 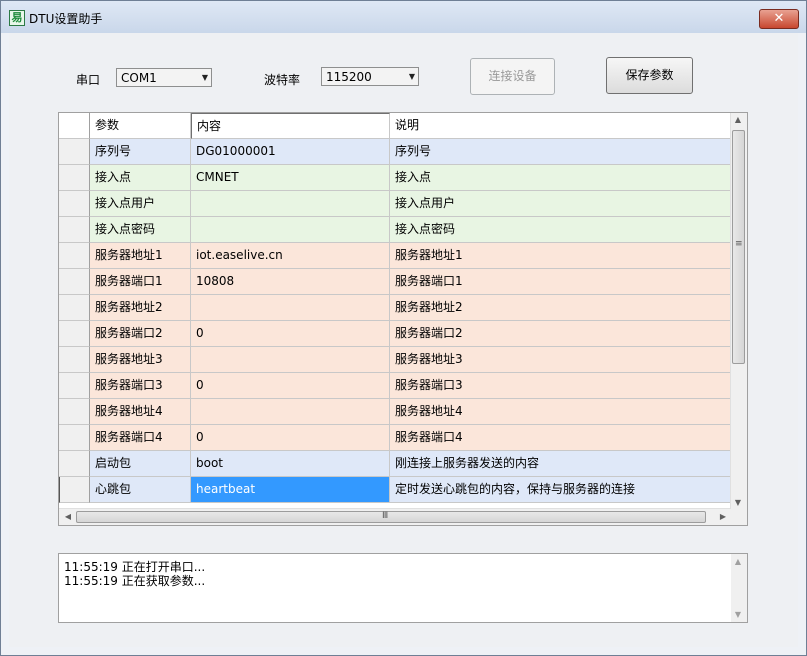 What do you see at coordinates (561, 490) in the screenshot?
I see `cell-desc: 定时发送心跳包的内容，保持与服务器的连接` at bounding box center [561, 490].